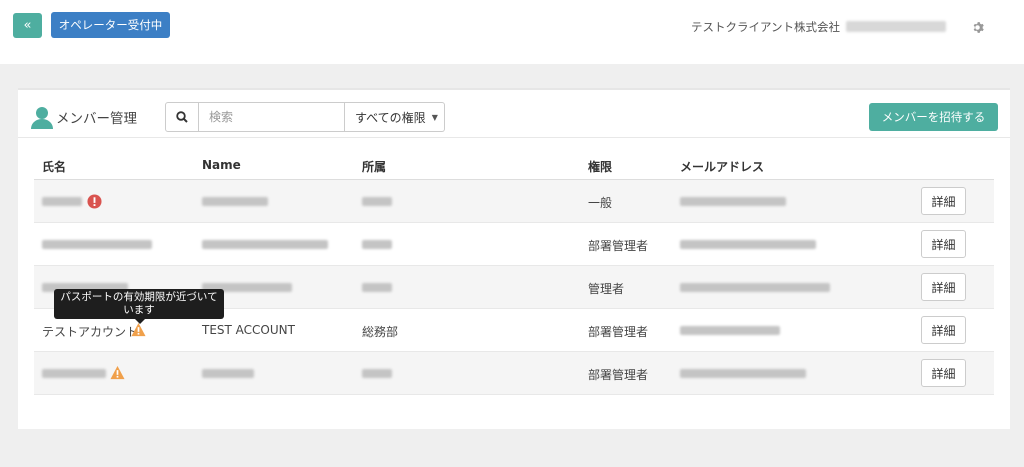 This screenshot has height=467, width=1024. Describe the element at coordinates (221, 165) in the screenshot. I see `column-header-name-en: Name` at that location.